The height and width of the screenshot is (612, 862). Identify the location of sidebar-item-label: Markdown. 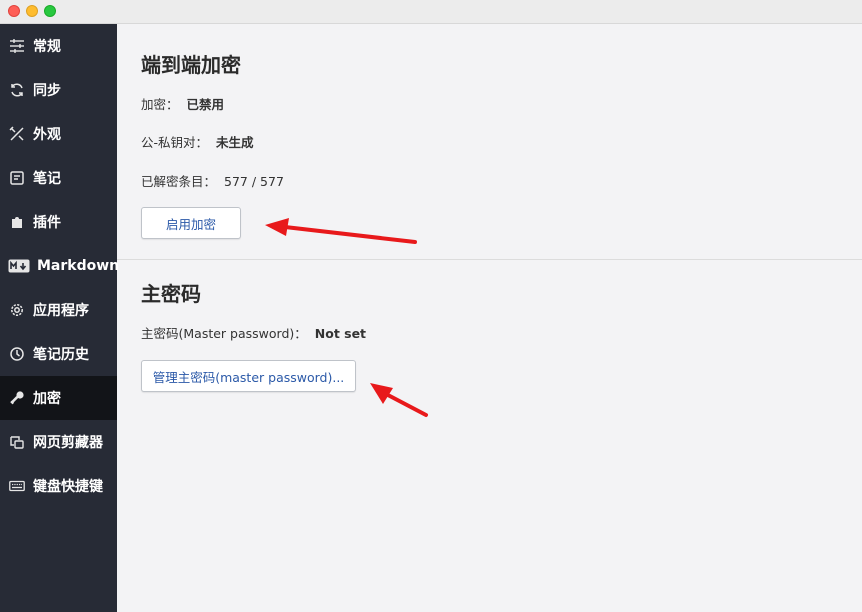
(78, 266).